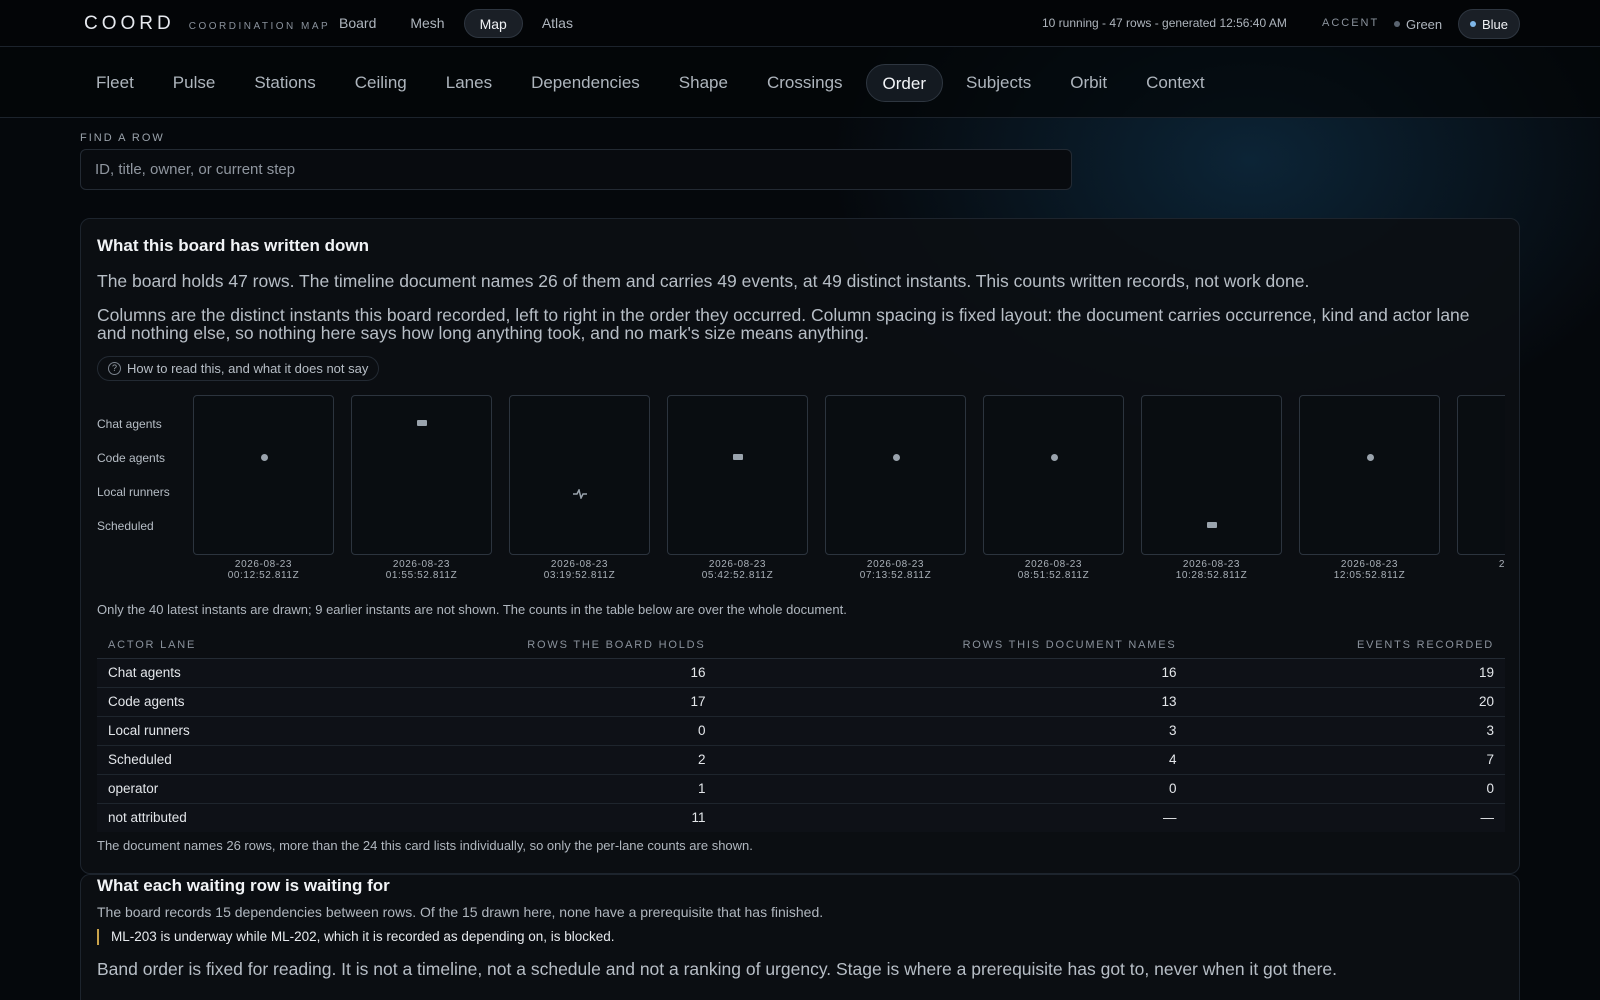  Describe the element at coordinates (557, 23) in the screenshot. I see `top-nav-atlas: Atlas` at that location.